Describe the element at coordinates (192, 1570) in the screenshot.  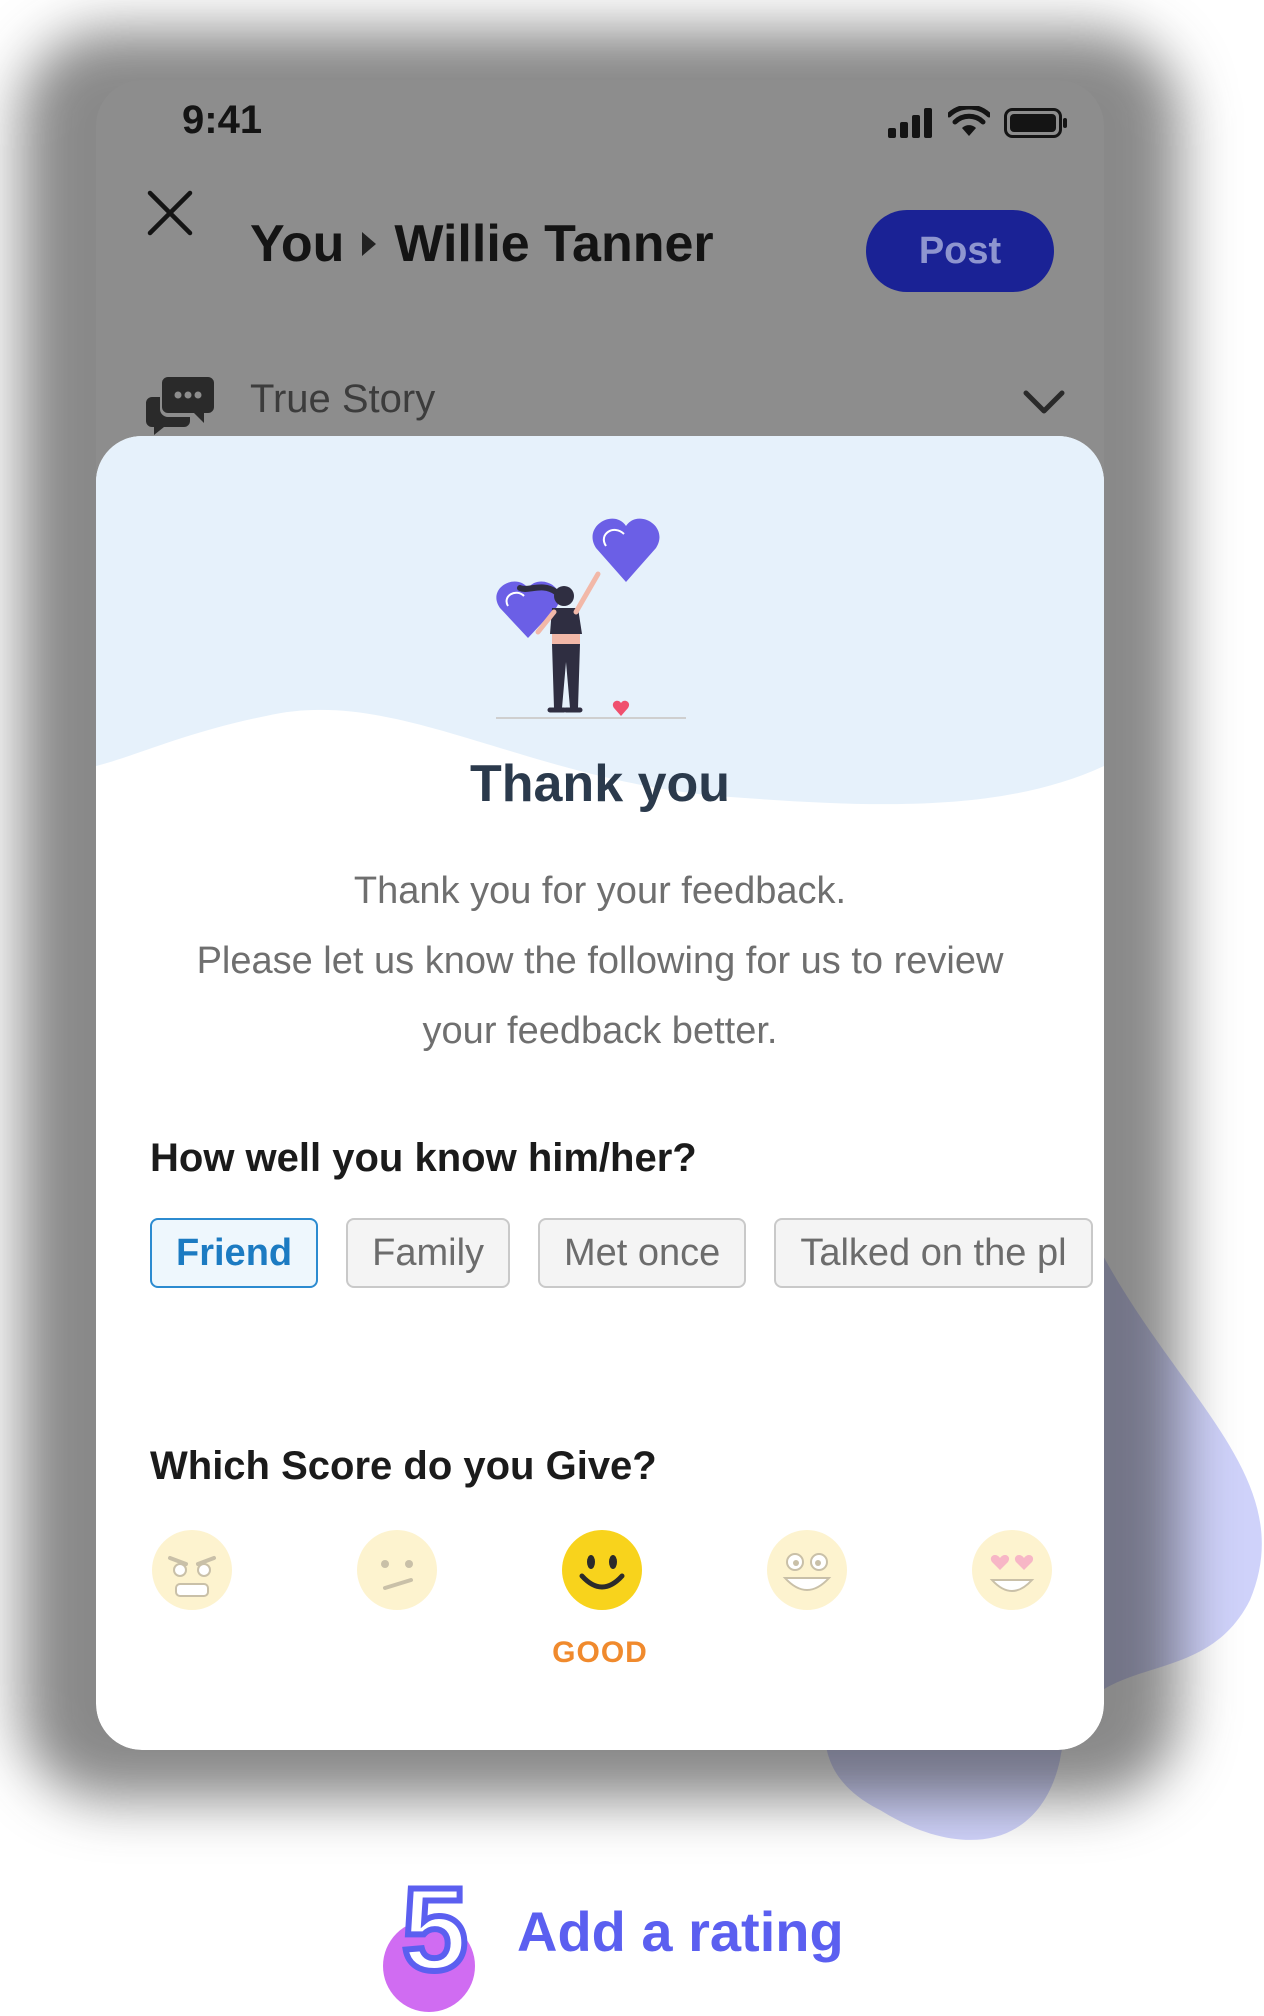
I see `angry-face-icon` at that location.